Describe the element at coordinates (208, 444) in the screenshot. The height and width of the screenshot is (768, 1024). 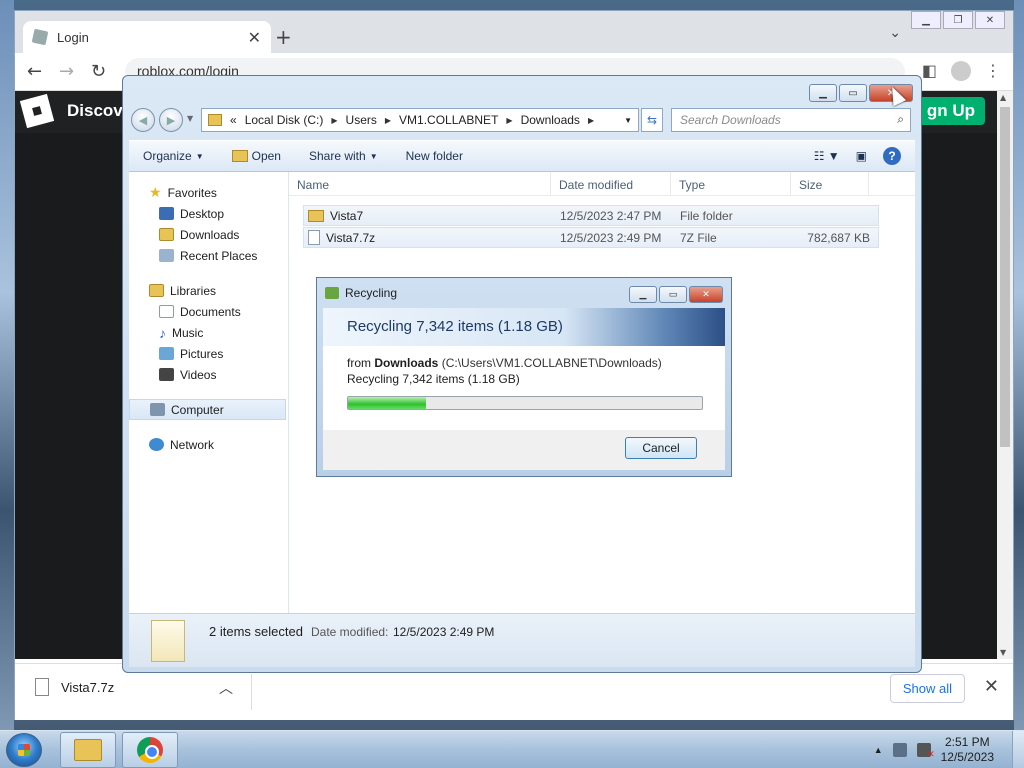
I see `nav-network: Network` at that location.